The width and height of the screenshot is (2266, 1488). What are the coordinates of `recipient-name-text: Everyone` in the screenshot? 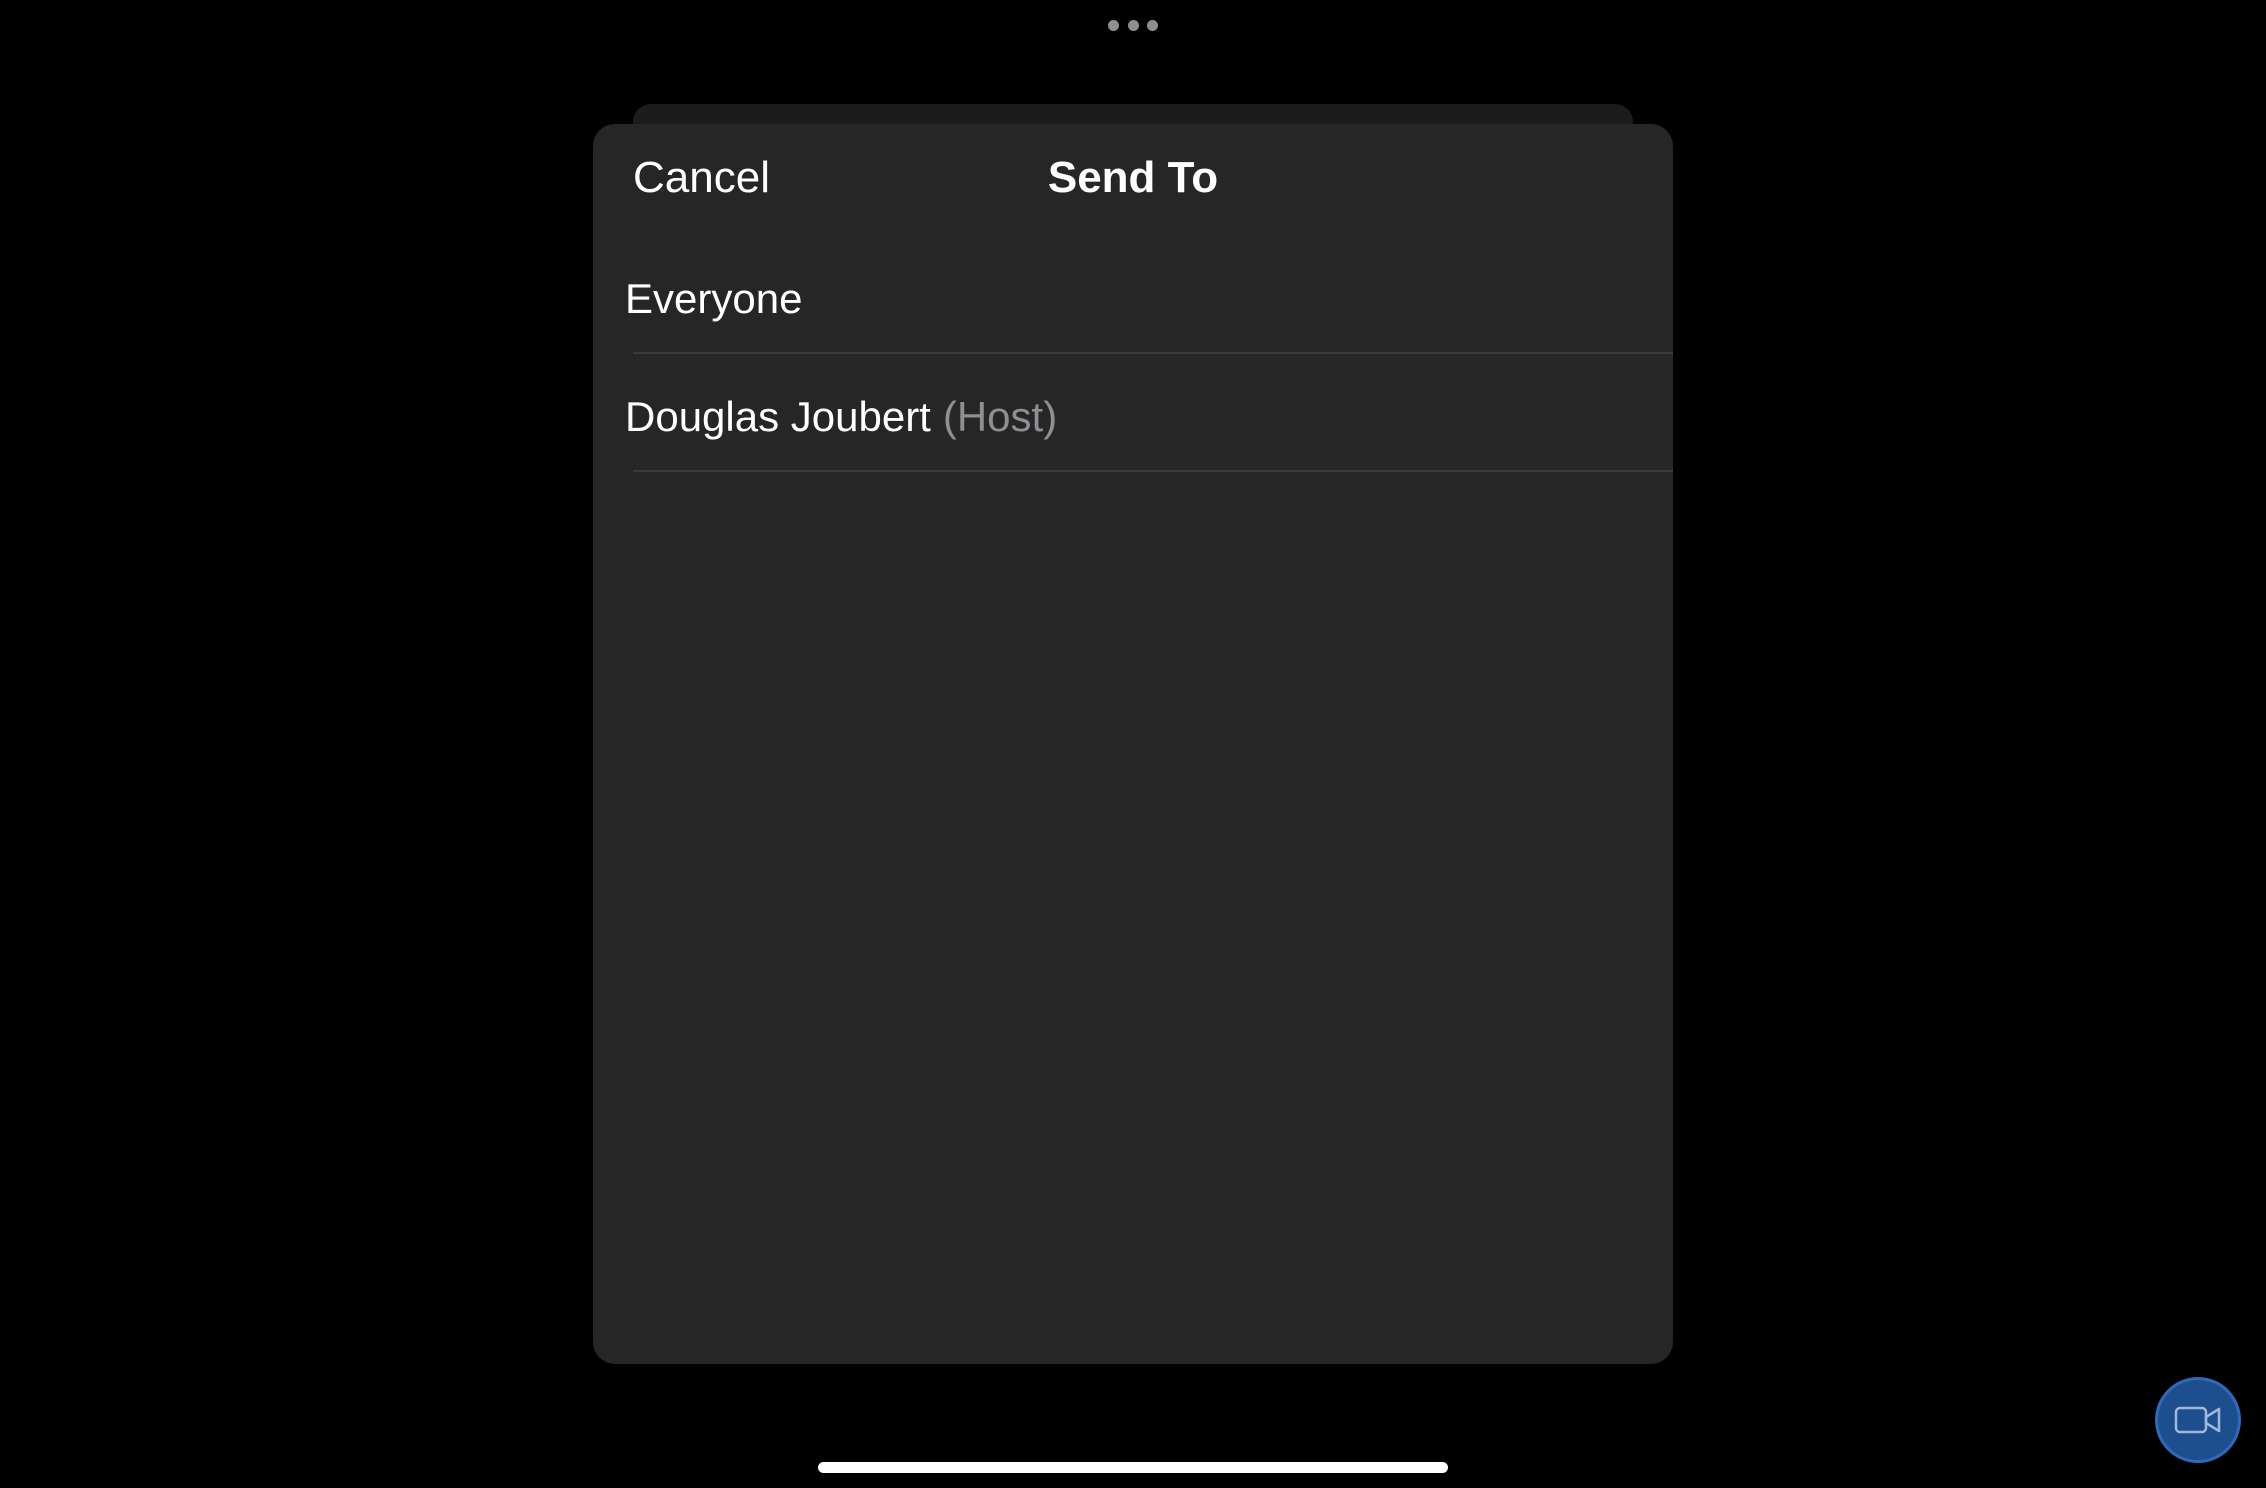 It's located at (714, 298).